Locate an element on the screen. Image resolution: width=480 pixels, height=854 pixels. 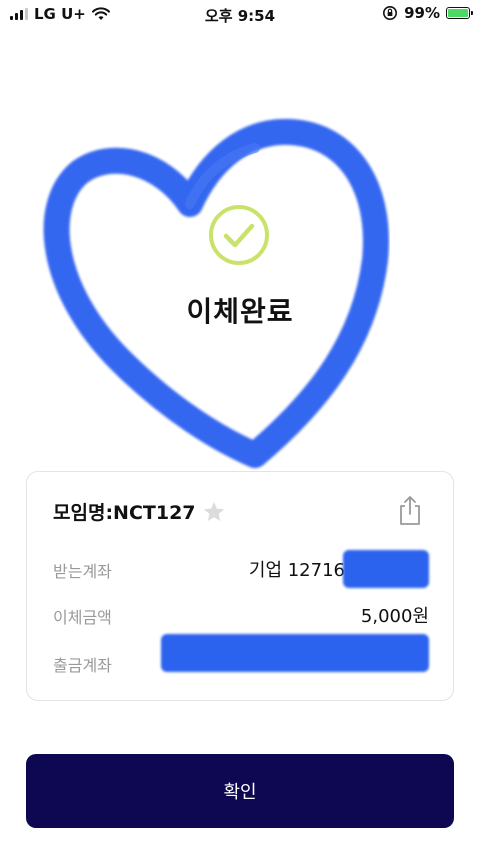
confirm-button: 확인 is located at coordinates (240, 791).